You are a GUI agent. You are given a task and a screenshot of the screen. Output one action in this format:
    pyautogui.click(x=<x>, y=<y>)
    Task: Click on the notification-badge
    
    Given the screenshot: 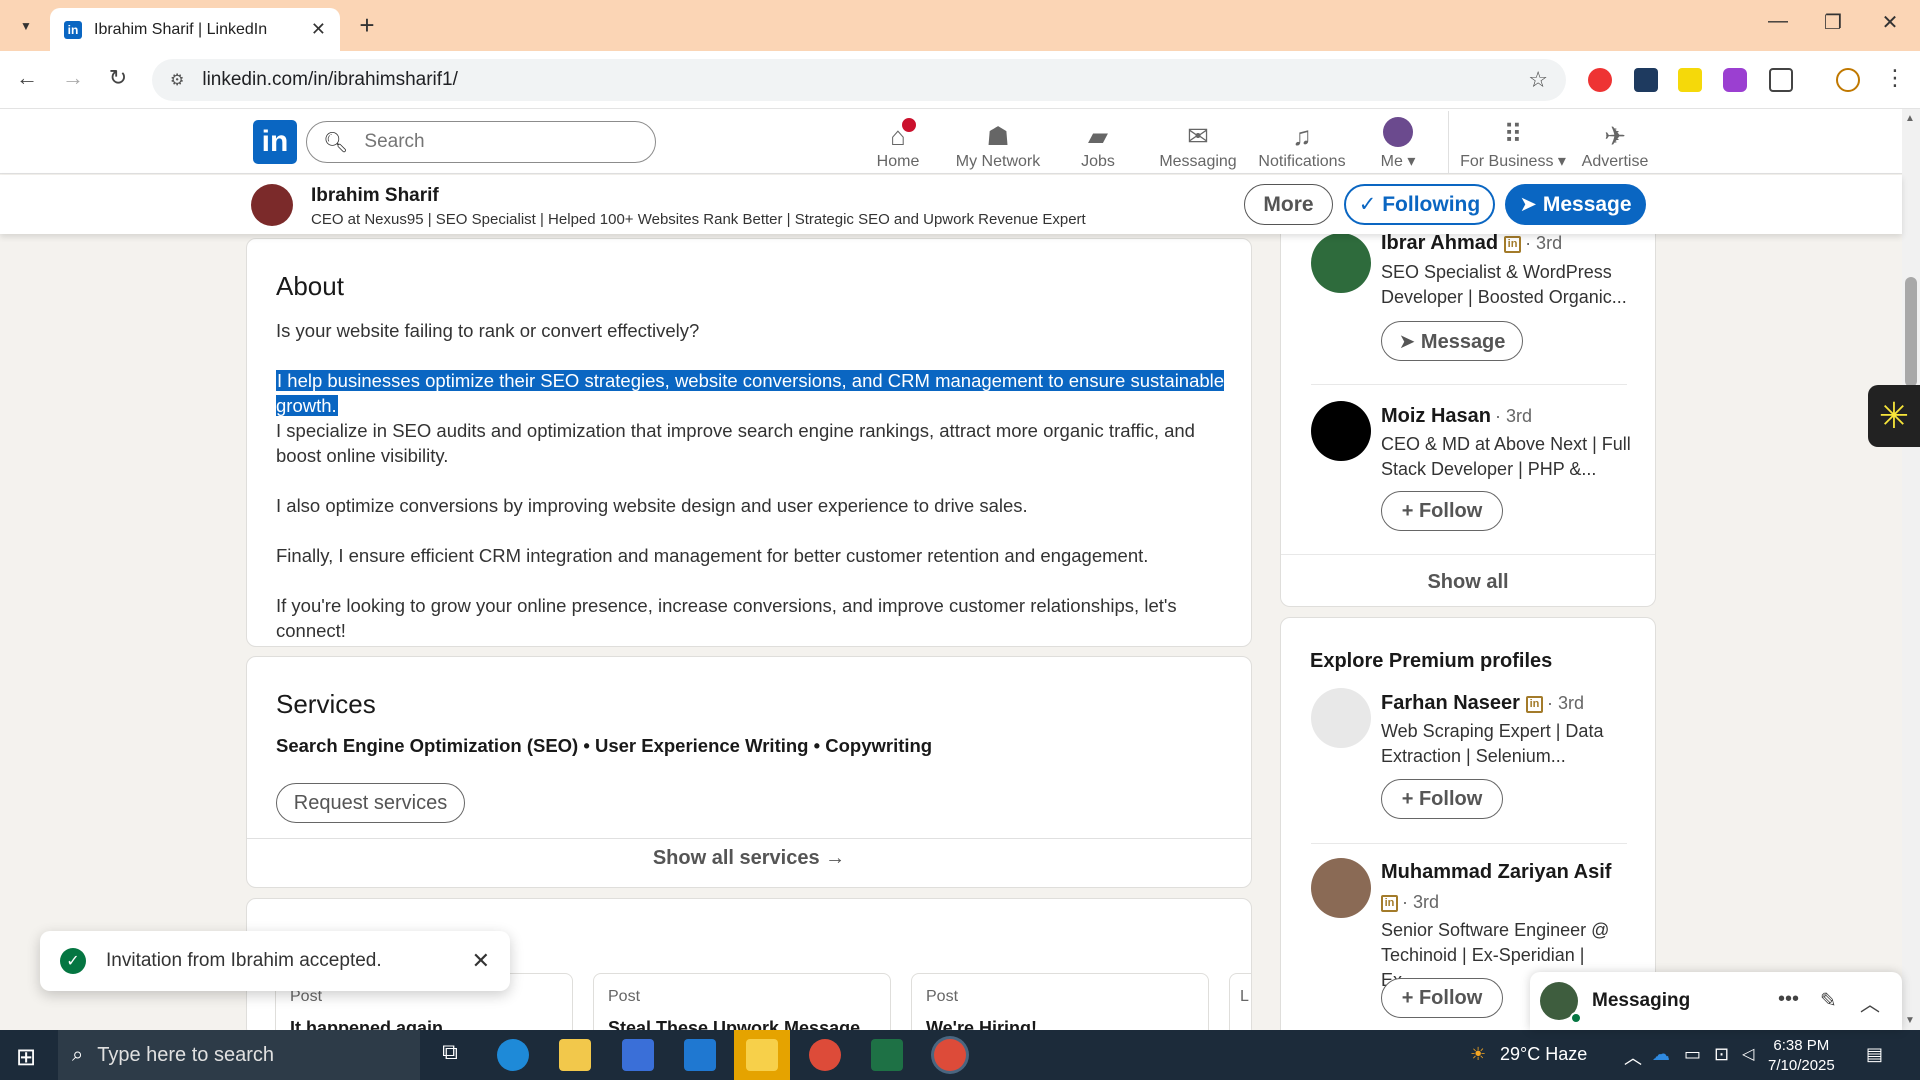 What is the action you would take?
    pyautogui.click(x=908, y=125)
    